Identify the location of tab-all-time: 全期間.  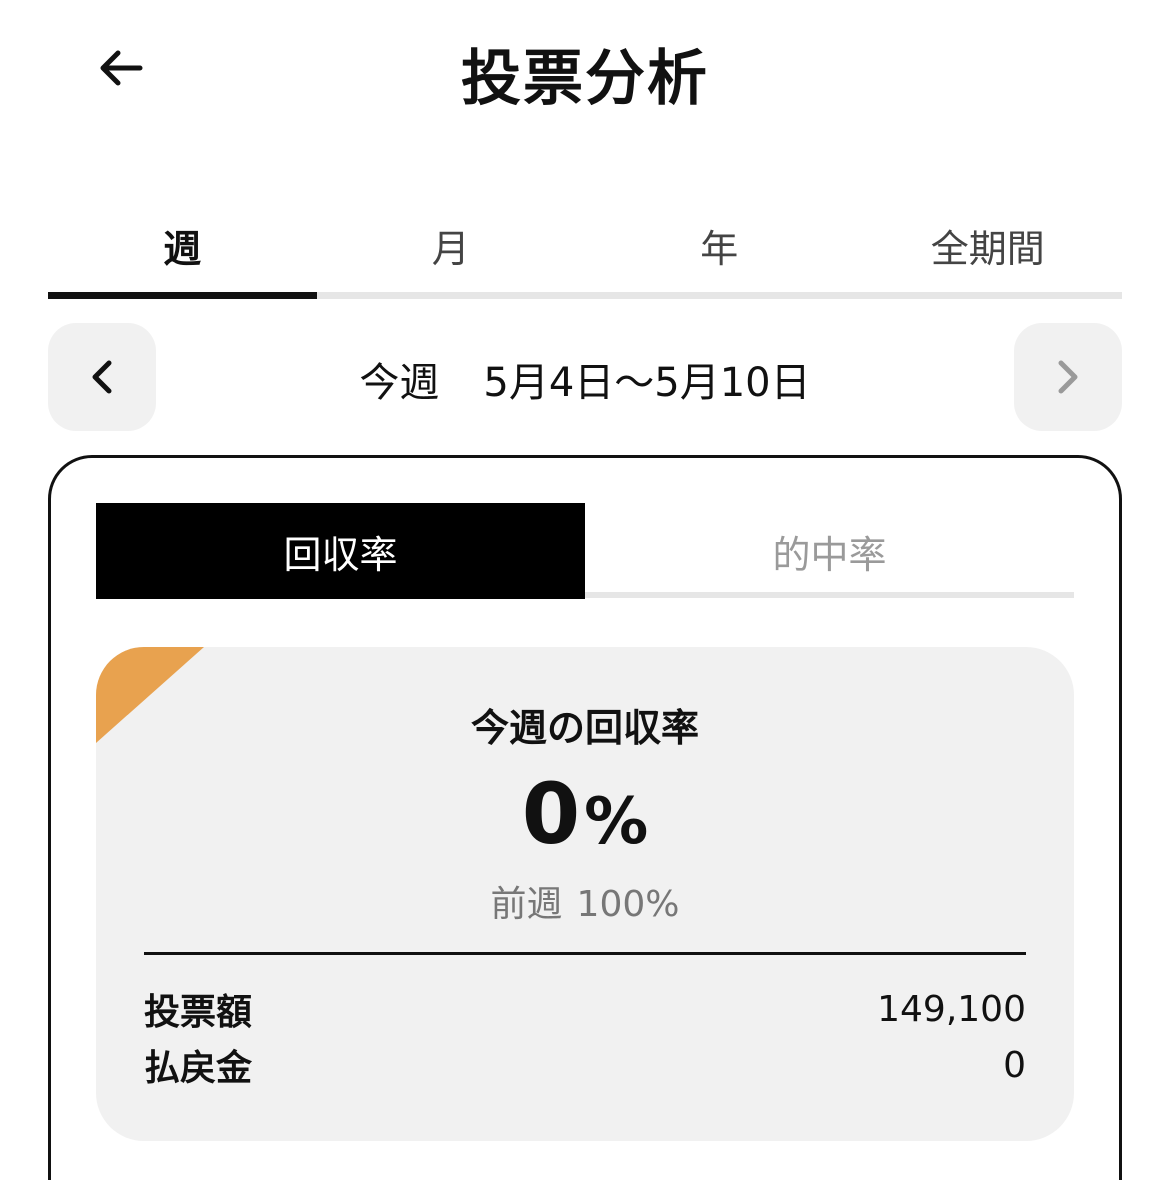
(988, 245).